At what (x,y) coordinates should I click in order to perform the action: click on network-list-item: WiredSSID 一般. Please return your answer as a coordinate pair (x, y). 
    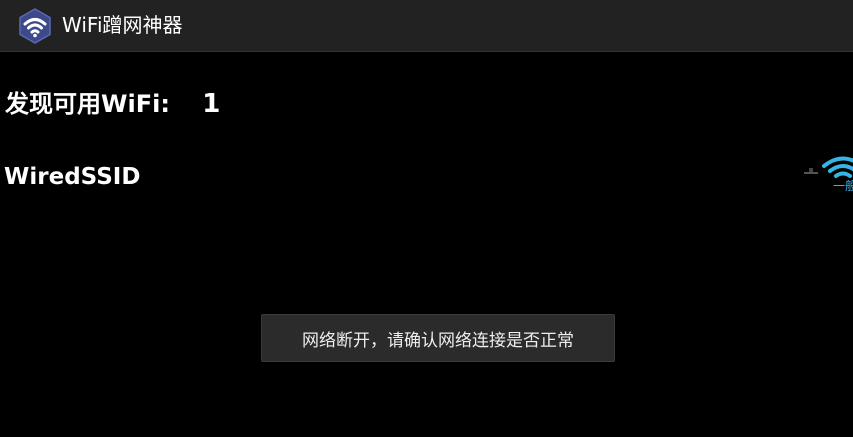
    Looking at the image, I should click on (426, 177).